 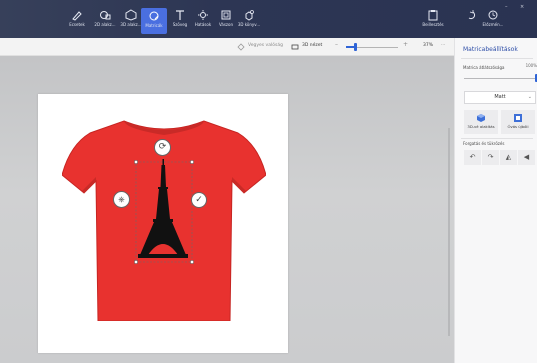 What do you see at coordinates (77, 24) in the screenshot?
I see `tool-label: Ecsetek` at bounding box center [77, 24].